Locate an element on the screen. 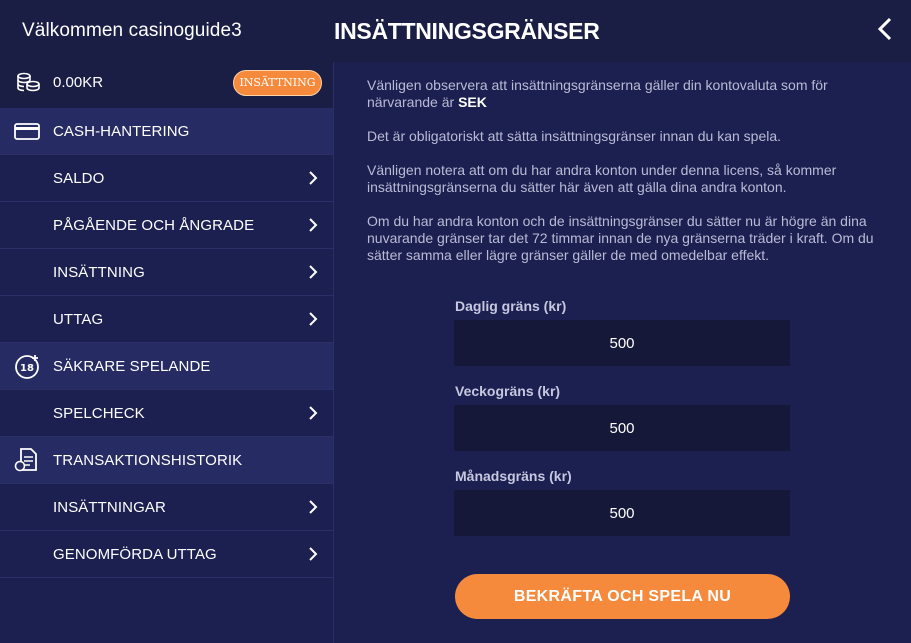 The height and width of the screenshot is (643, 911). sidebar-item-deposit: INSÄTTNING is located at coordinates (167, 272).